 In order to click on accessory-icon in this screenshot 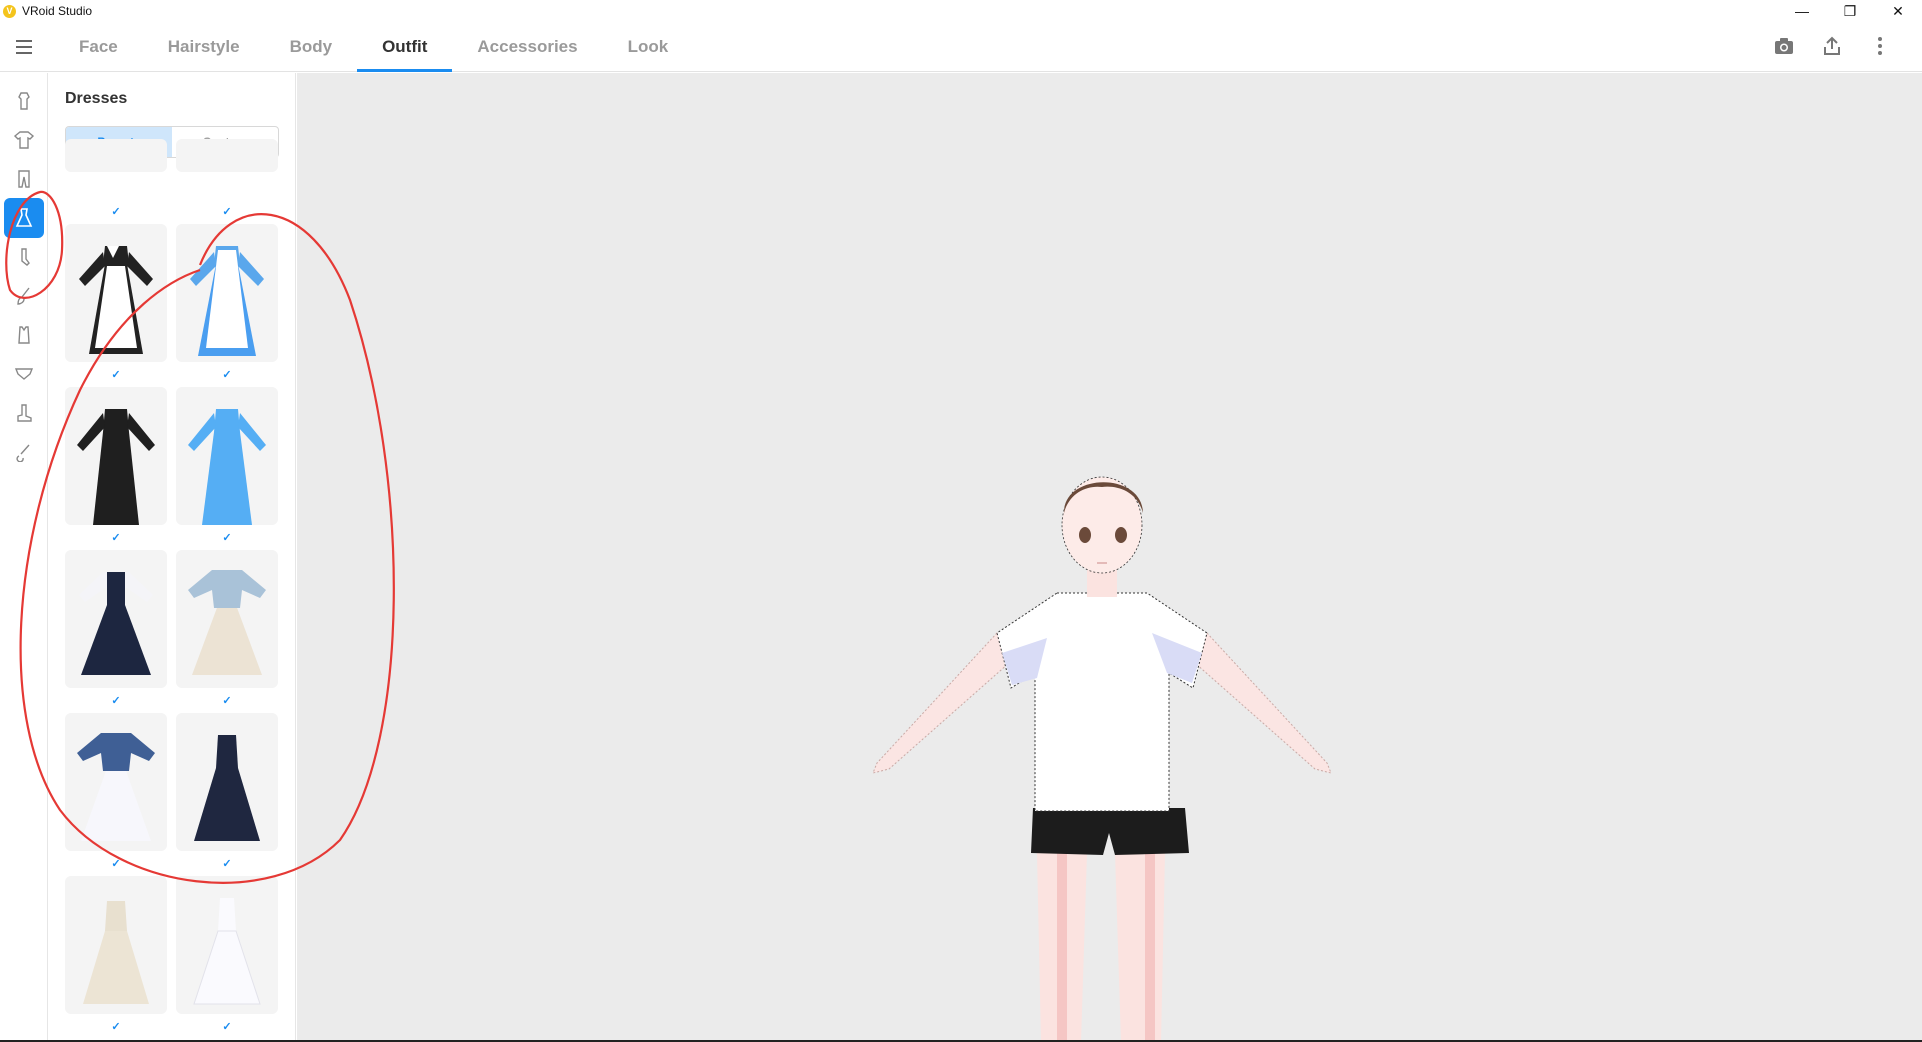, I will do `click(23, 453)`.